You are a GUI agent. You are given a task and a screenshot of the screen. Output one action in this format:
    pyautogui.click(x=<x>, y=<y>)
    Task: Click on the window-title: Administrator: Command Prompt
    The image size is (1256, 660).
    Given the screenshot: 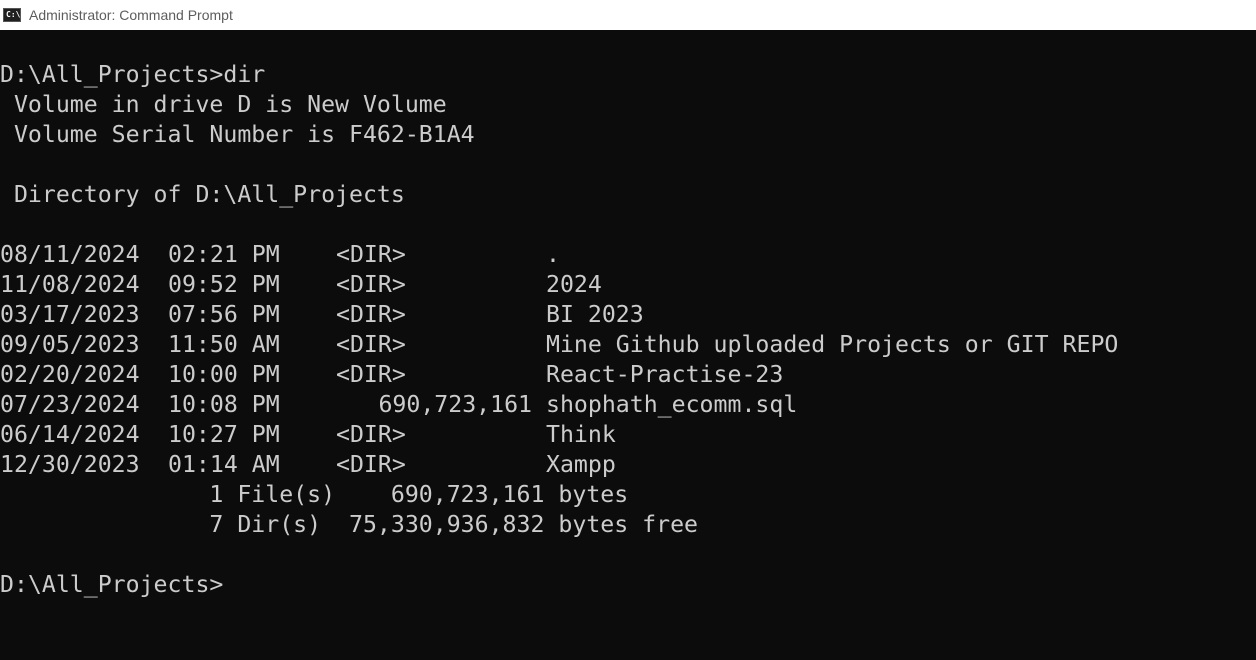 What is the action you would take?
    pyautogui.click(x=131, y=15)
    